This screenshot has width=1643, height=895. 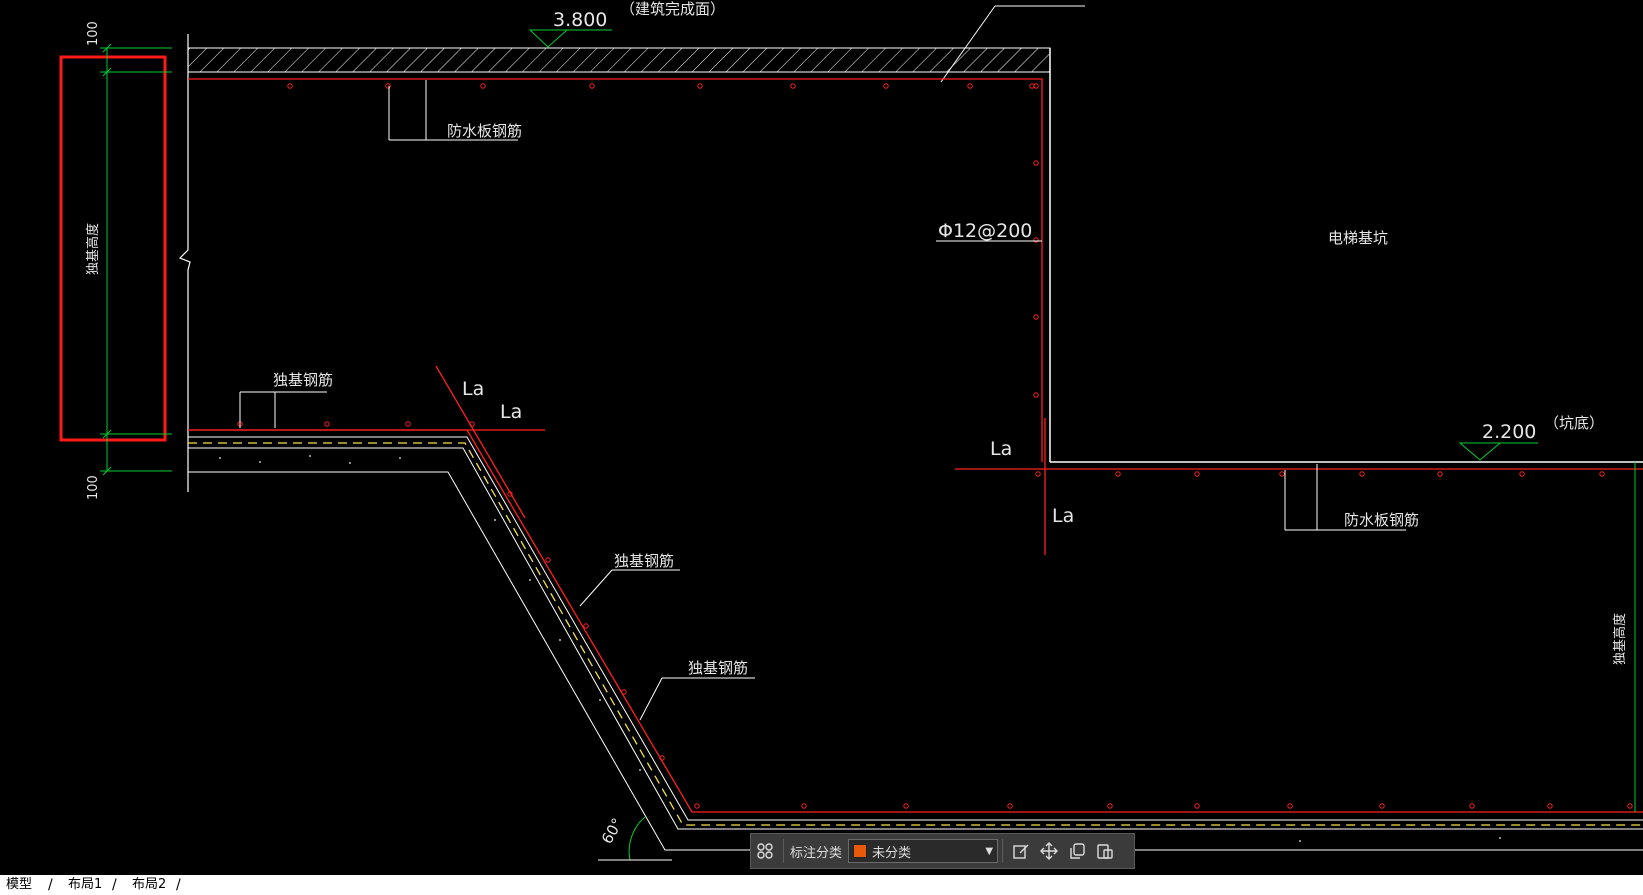 I want to click on annotation-category-select: 未分类 ▼, so click(x=923, y=851).